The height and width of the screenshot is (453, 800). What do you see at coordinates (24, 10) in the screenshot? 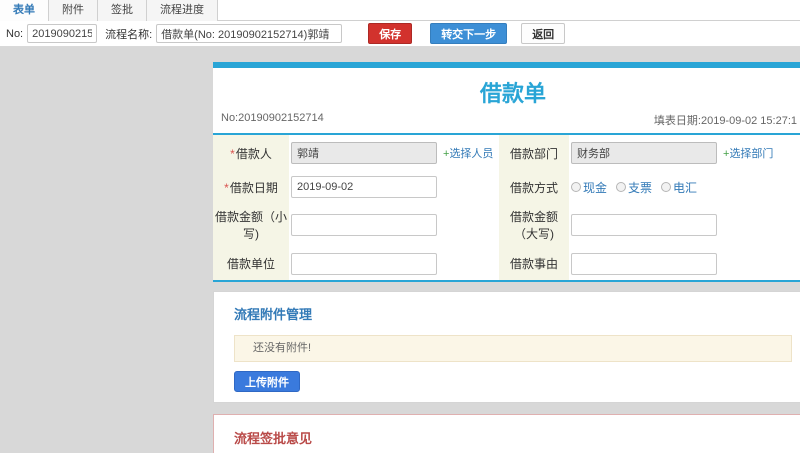
I see `tab-form: 表单` at bounding box center [24, 10].